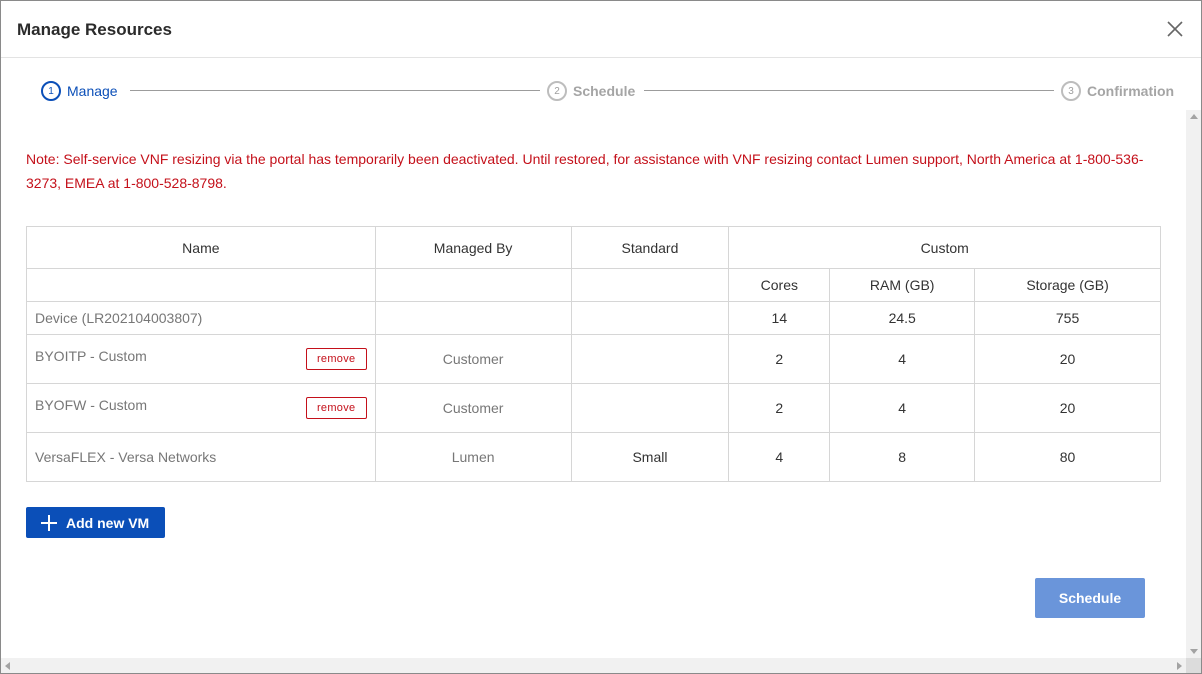 The height and width of the screenshot is (674, 1202). I want to click on vm-name-cell: VersaFLEX - Versa Networks, so click(201, 457).